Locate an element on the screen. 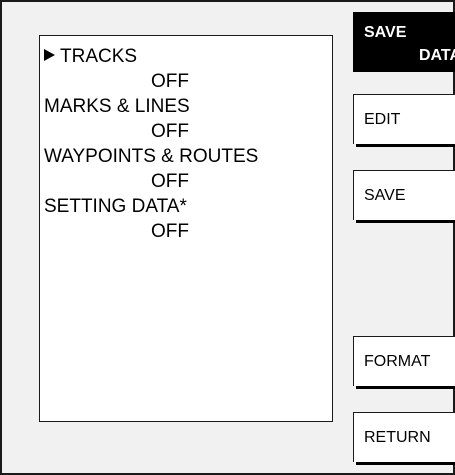 This screenshot has width=455, height=475. save-button: SAVE is located at coordinates (404, 195).